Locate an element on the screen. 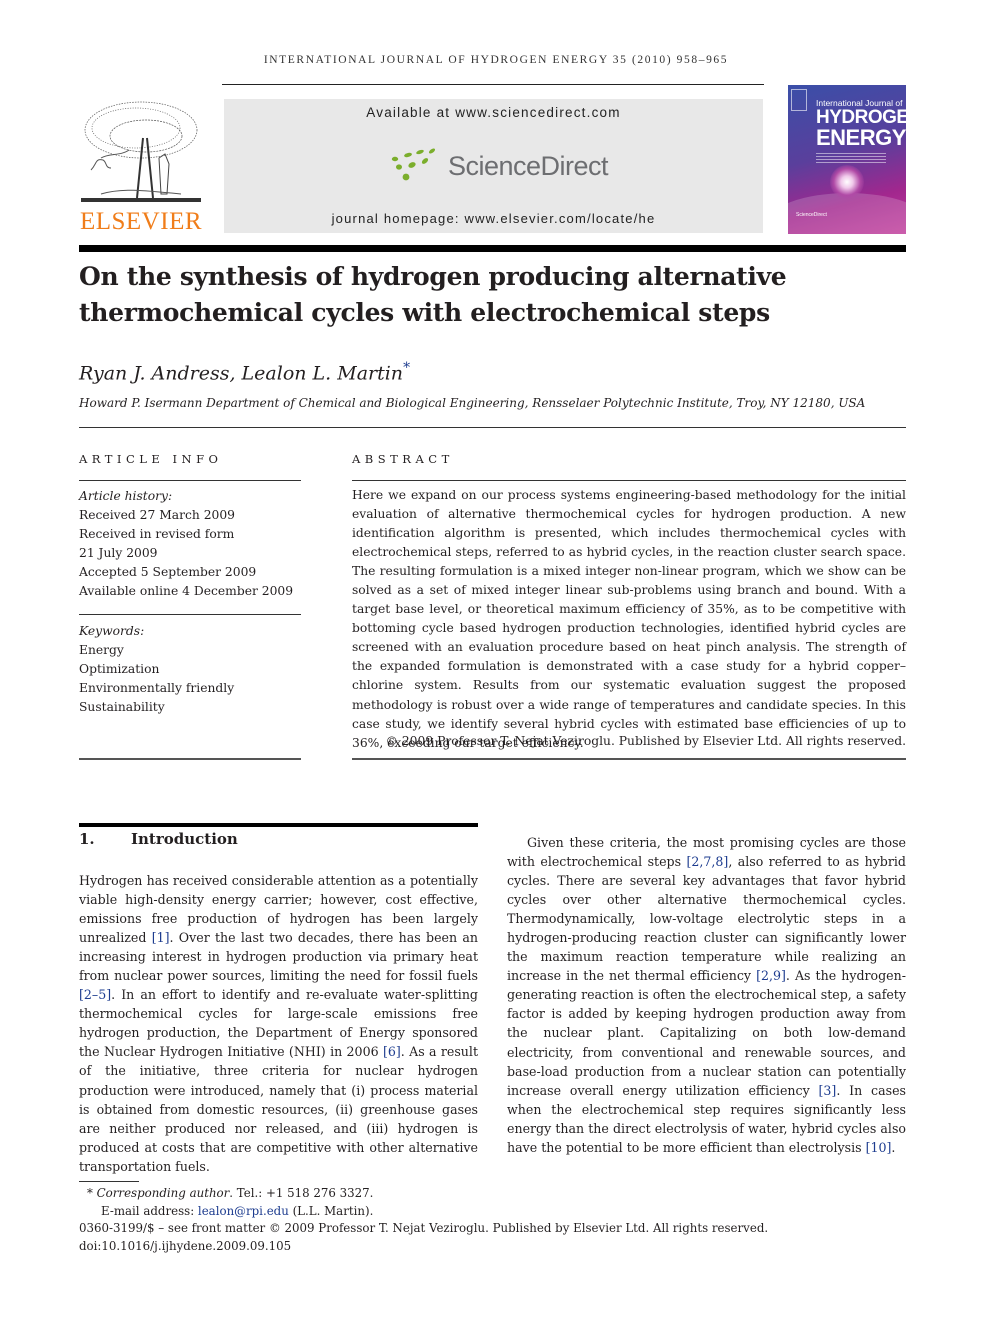  history-item: Received 27 March 2009 is located at coordinates (157, 515).